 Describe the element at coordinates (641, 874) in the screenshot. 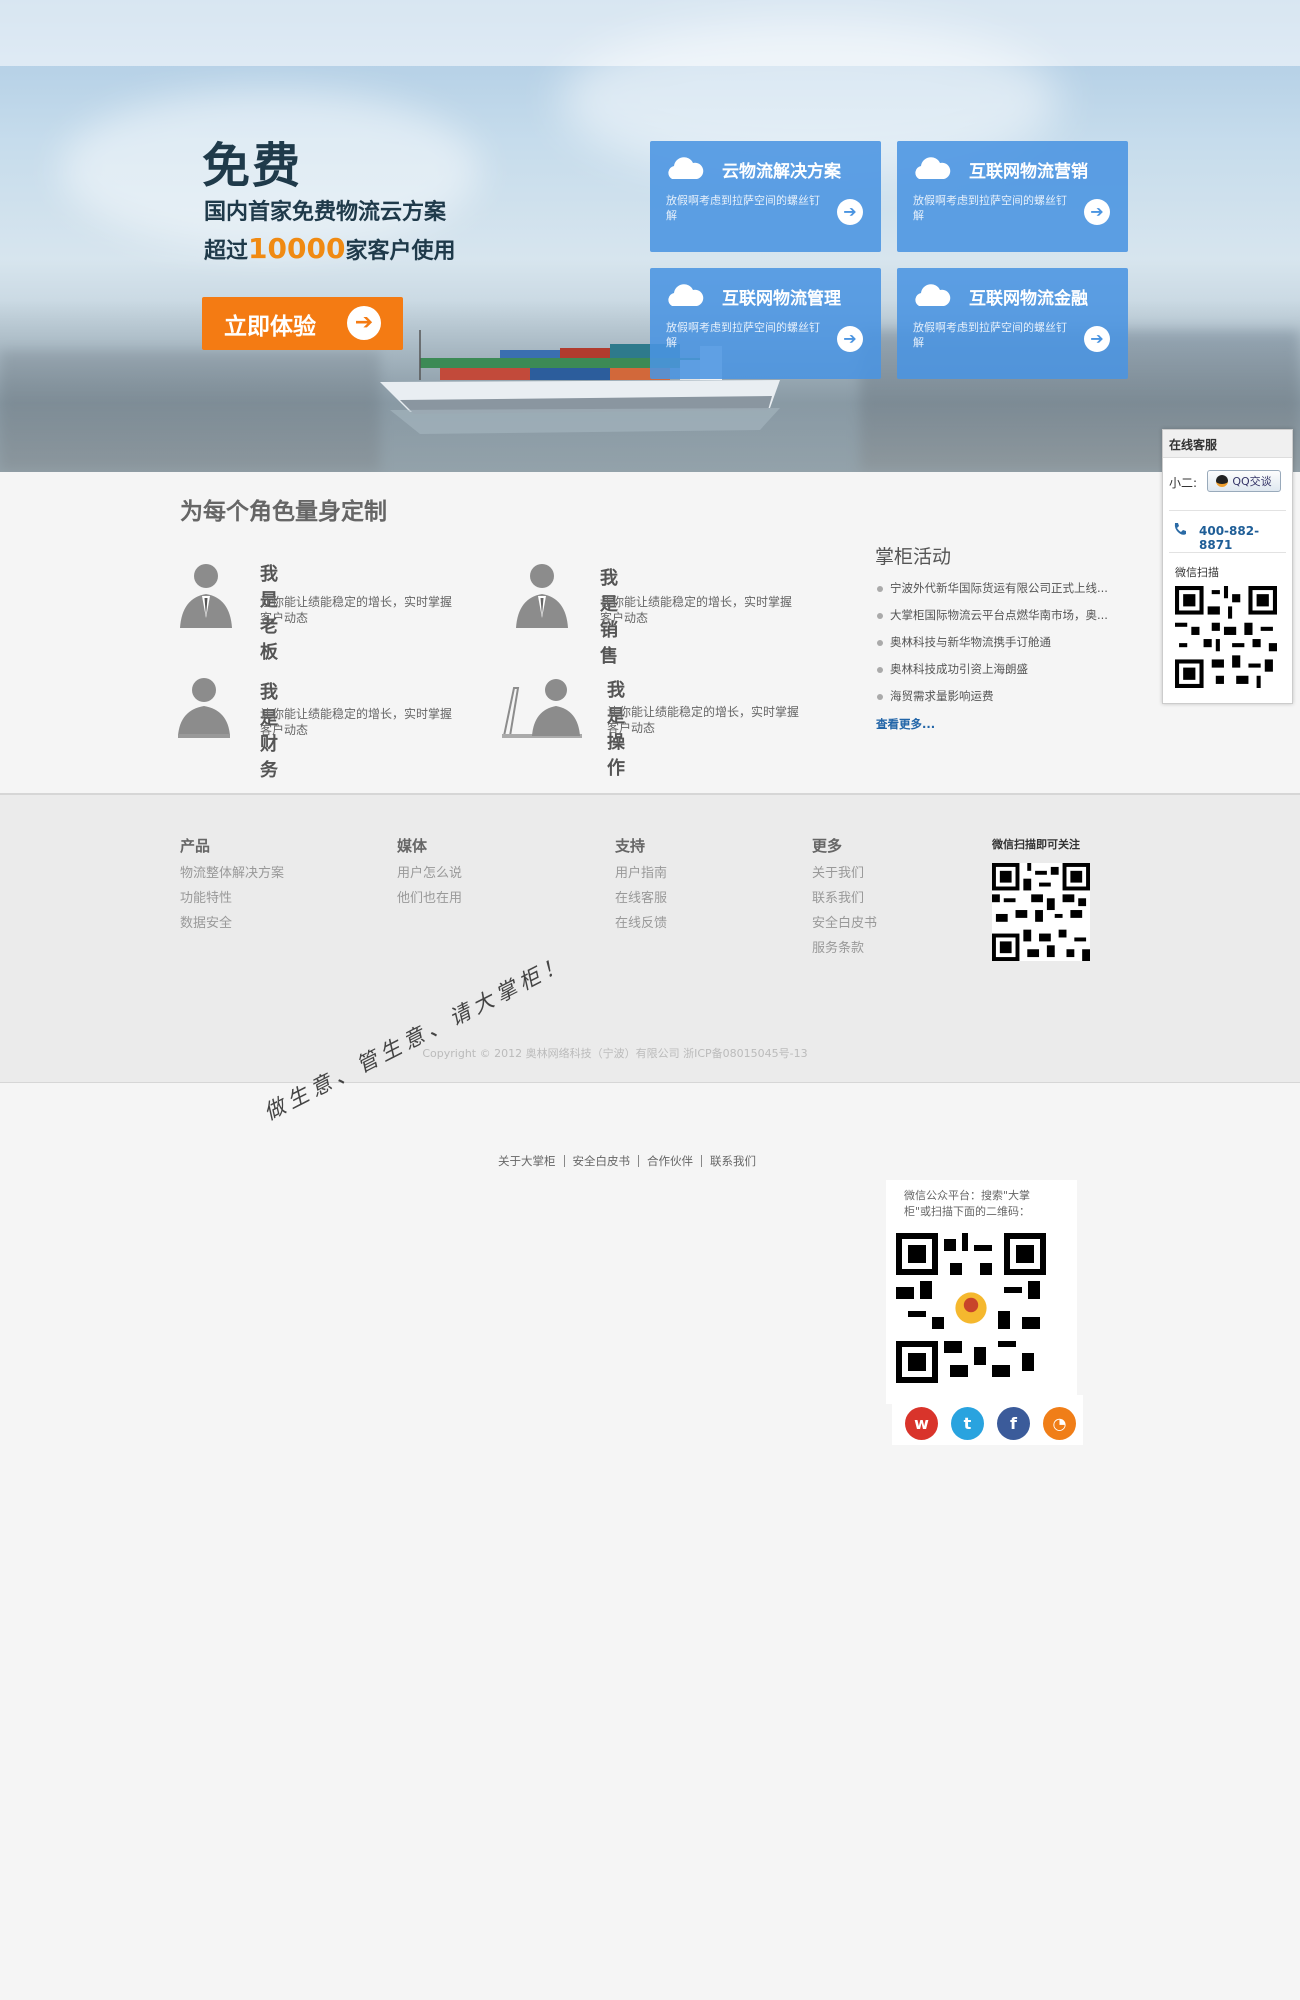

I see `footer-link: 用户指南` at that location.